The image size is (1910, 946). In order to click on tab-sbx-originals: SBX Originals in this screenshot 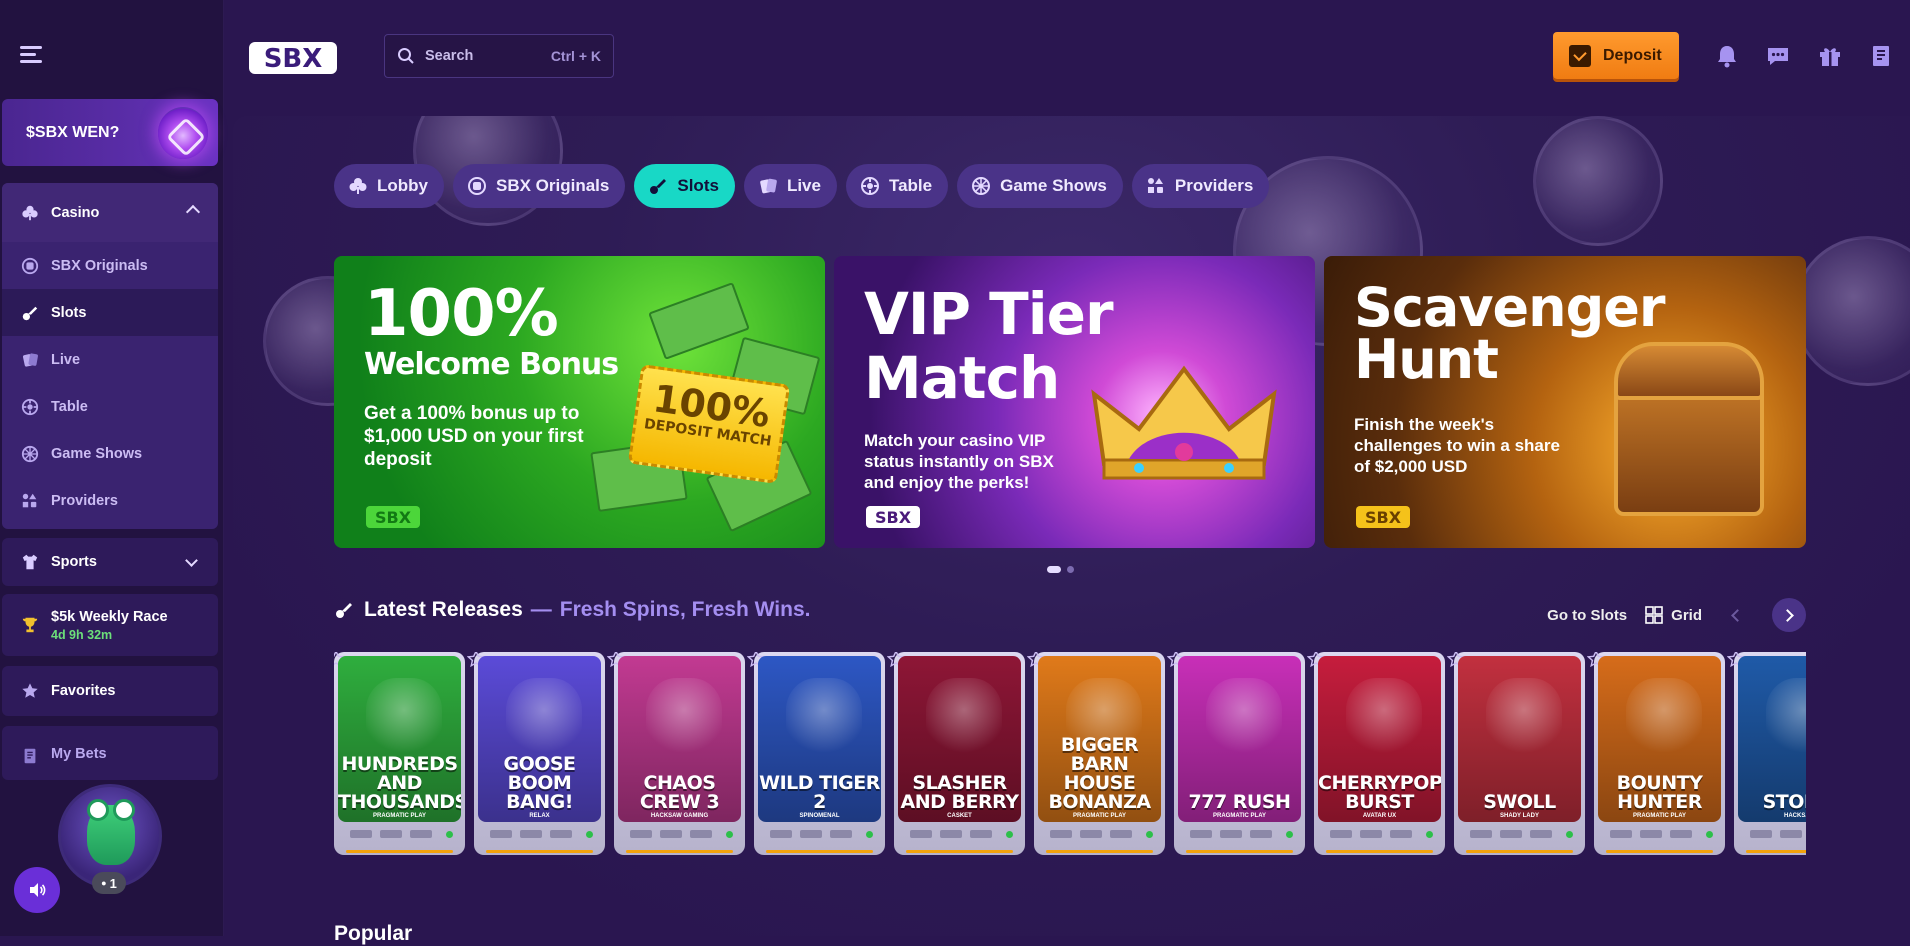, I will do `click(539, 186)`.